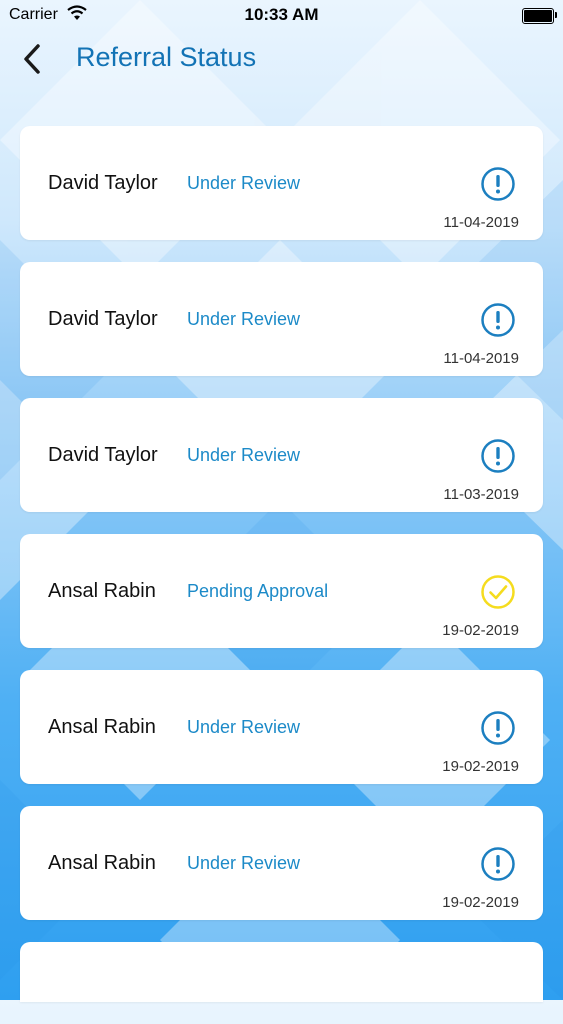 The height and width of the screenshot is (1024, 563). What do you see at coordinates (281, 60) in the screenshot?
I see `navigation-bar: Referral Status` at bounding box center [281, 60].